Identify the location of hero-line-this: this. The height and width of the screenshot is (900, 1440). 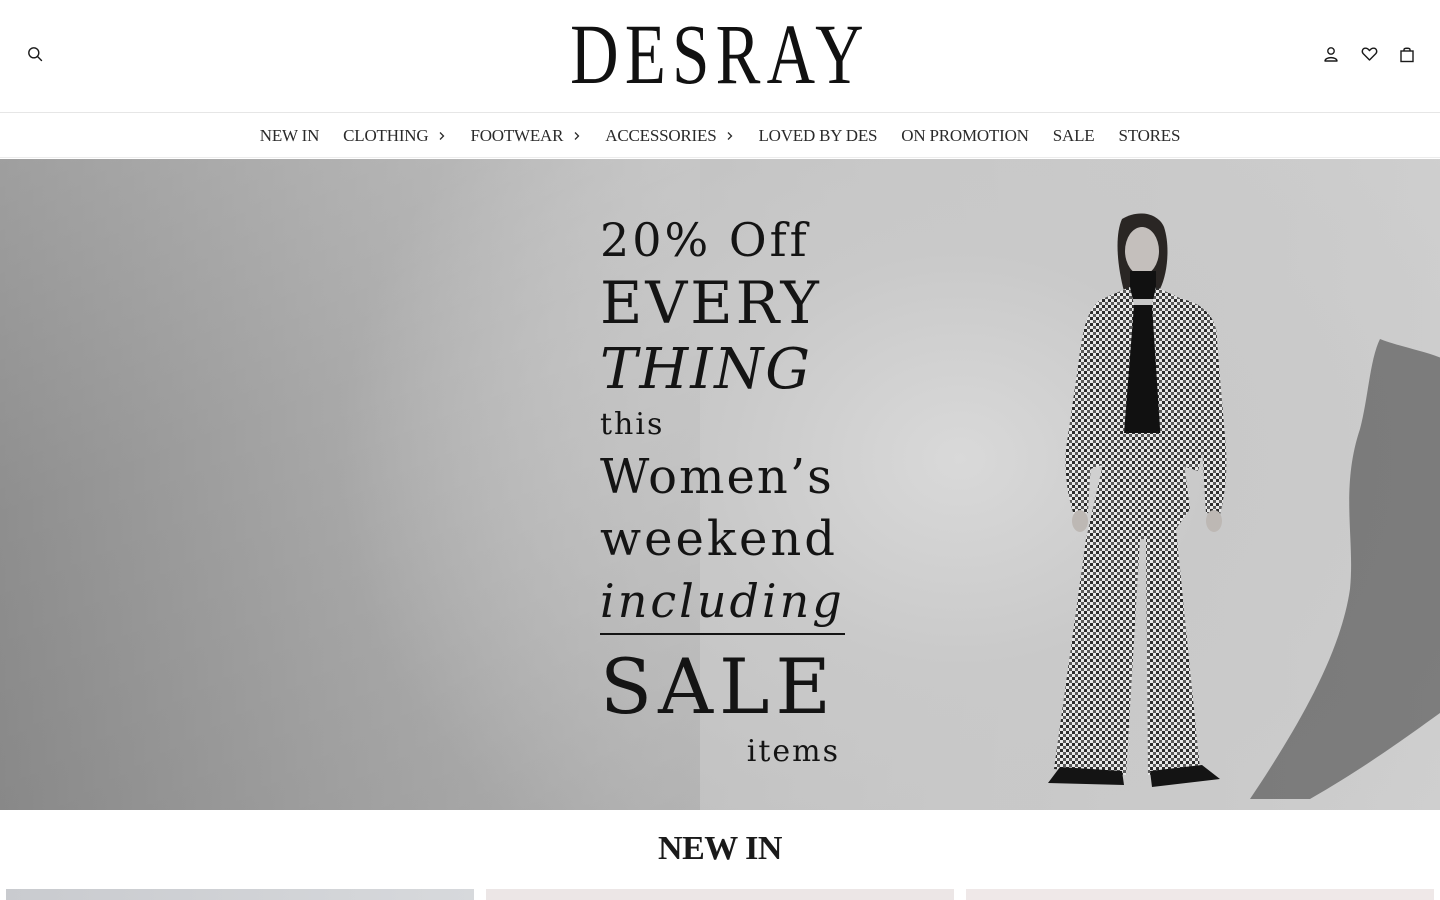
(632, 424).